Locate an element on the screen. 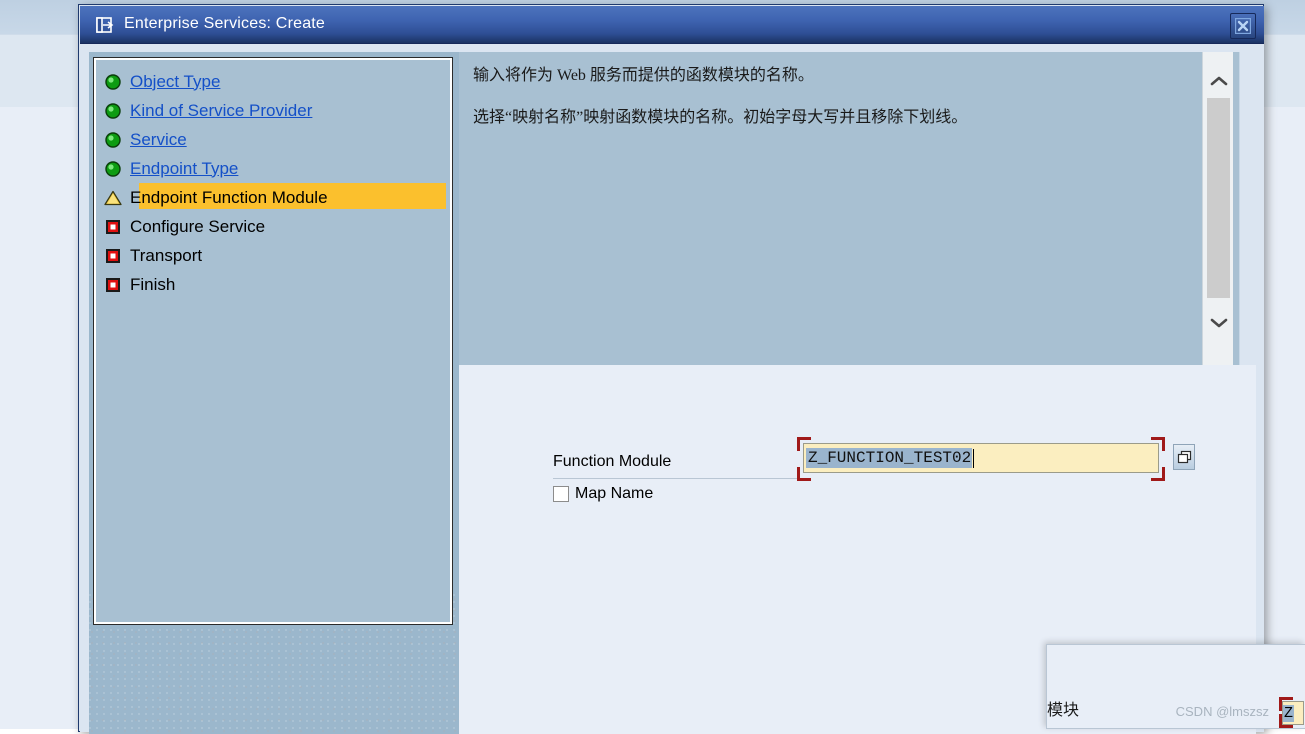 The width and height of the screenshot is (1305, 734). sidebar-item-label: Configure Service is located at coordinates (198, 226).